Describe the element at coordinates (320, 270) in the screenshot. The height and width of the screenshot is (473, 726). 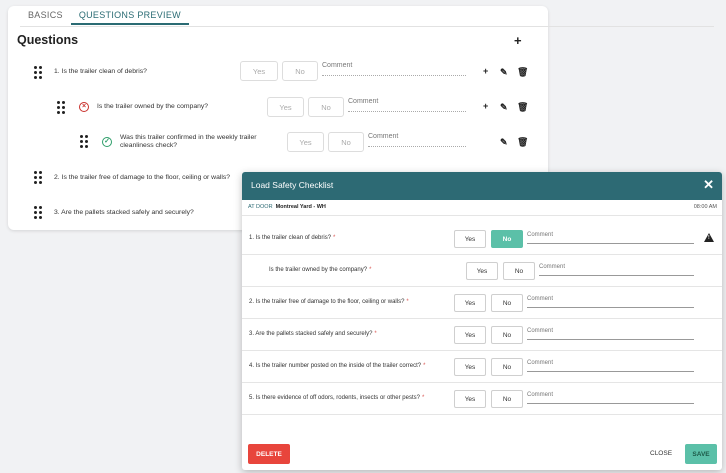
I see `question-text: Is the trailer owned by the company? *` at that location.